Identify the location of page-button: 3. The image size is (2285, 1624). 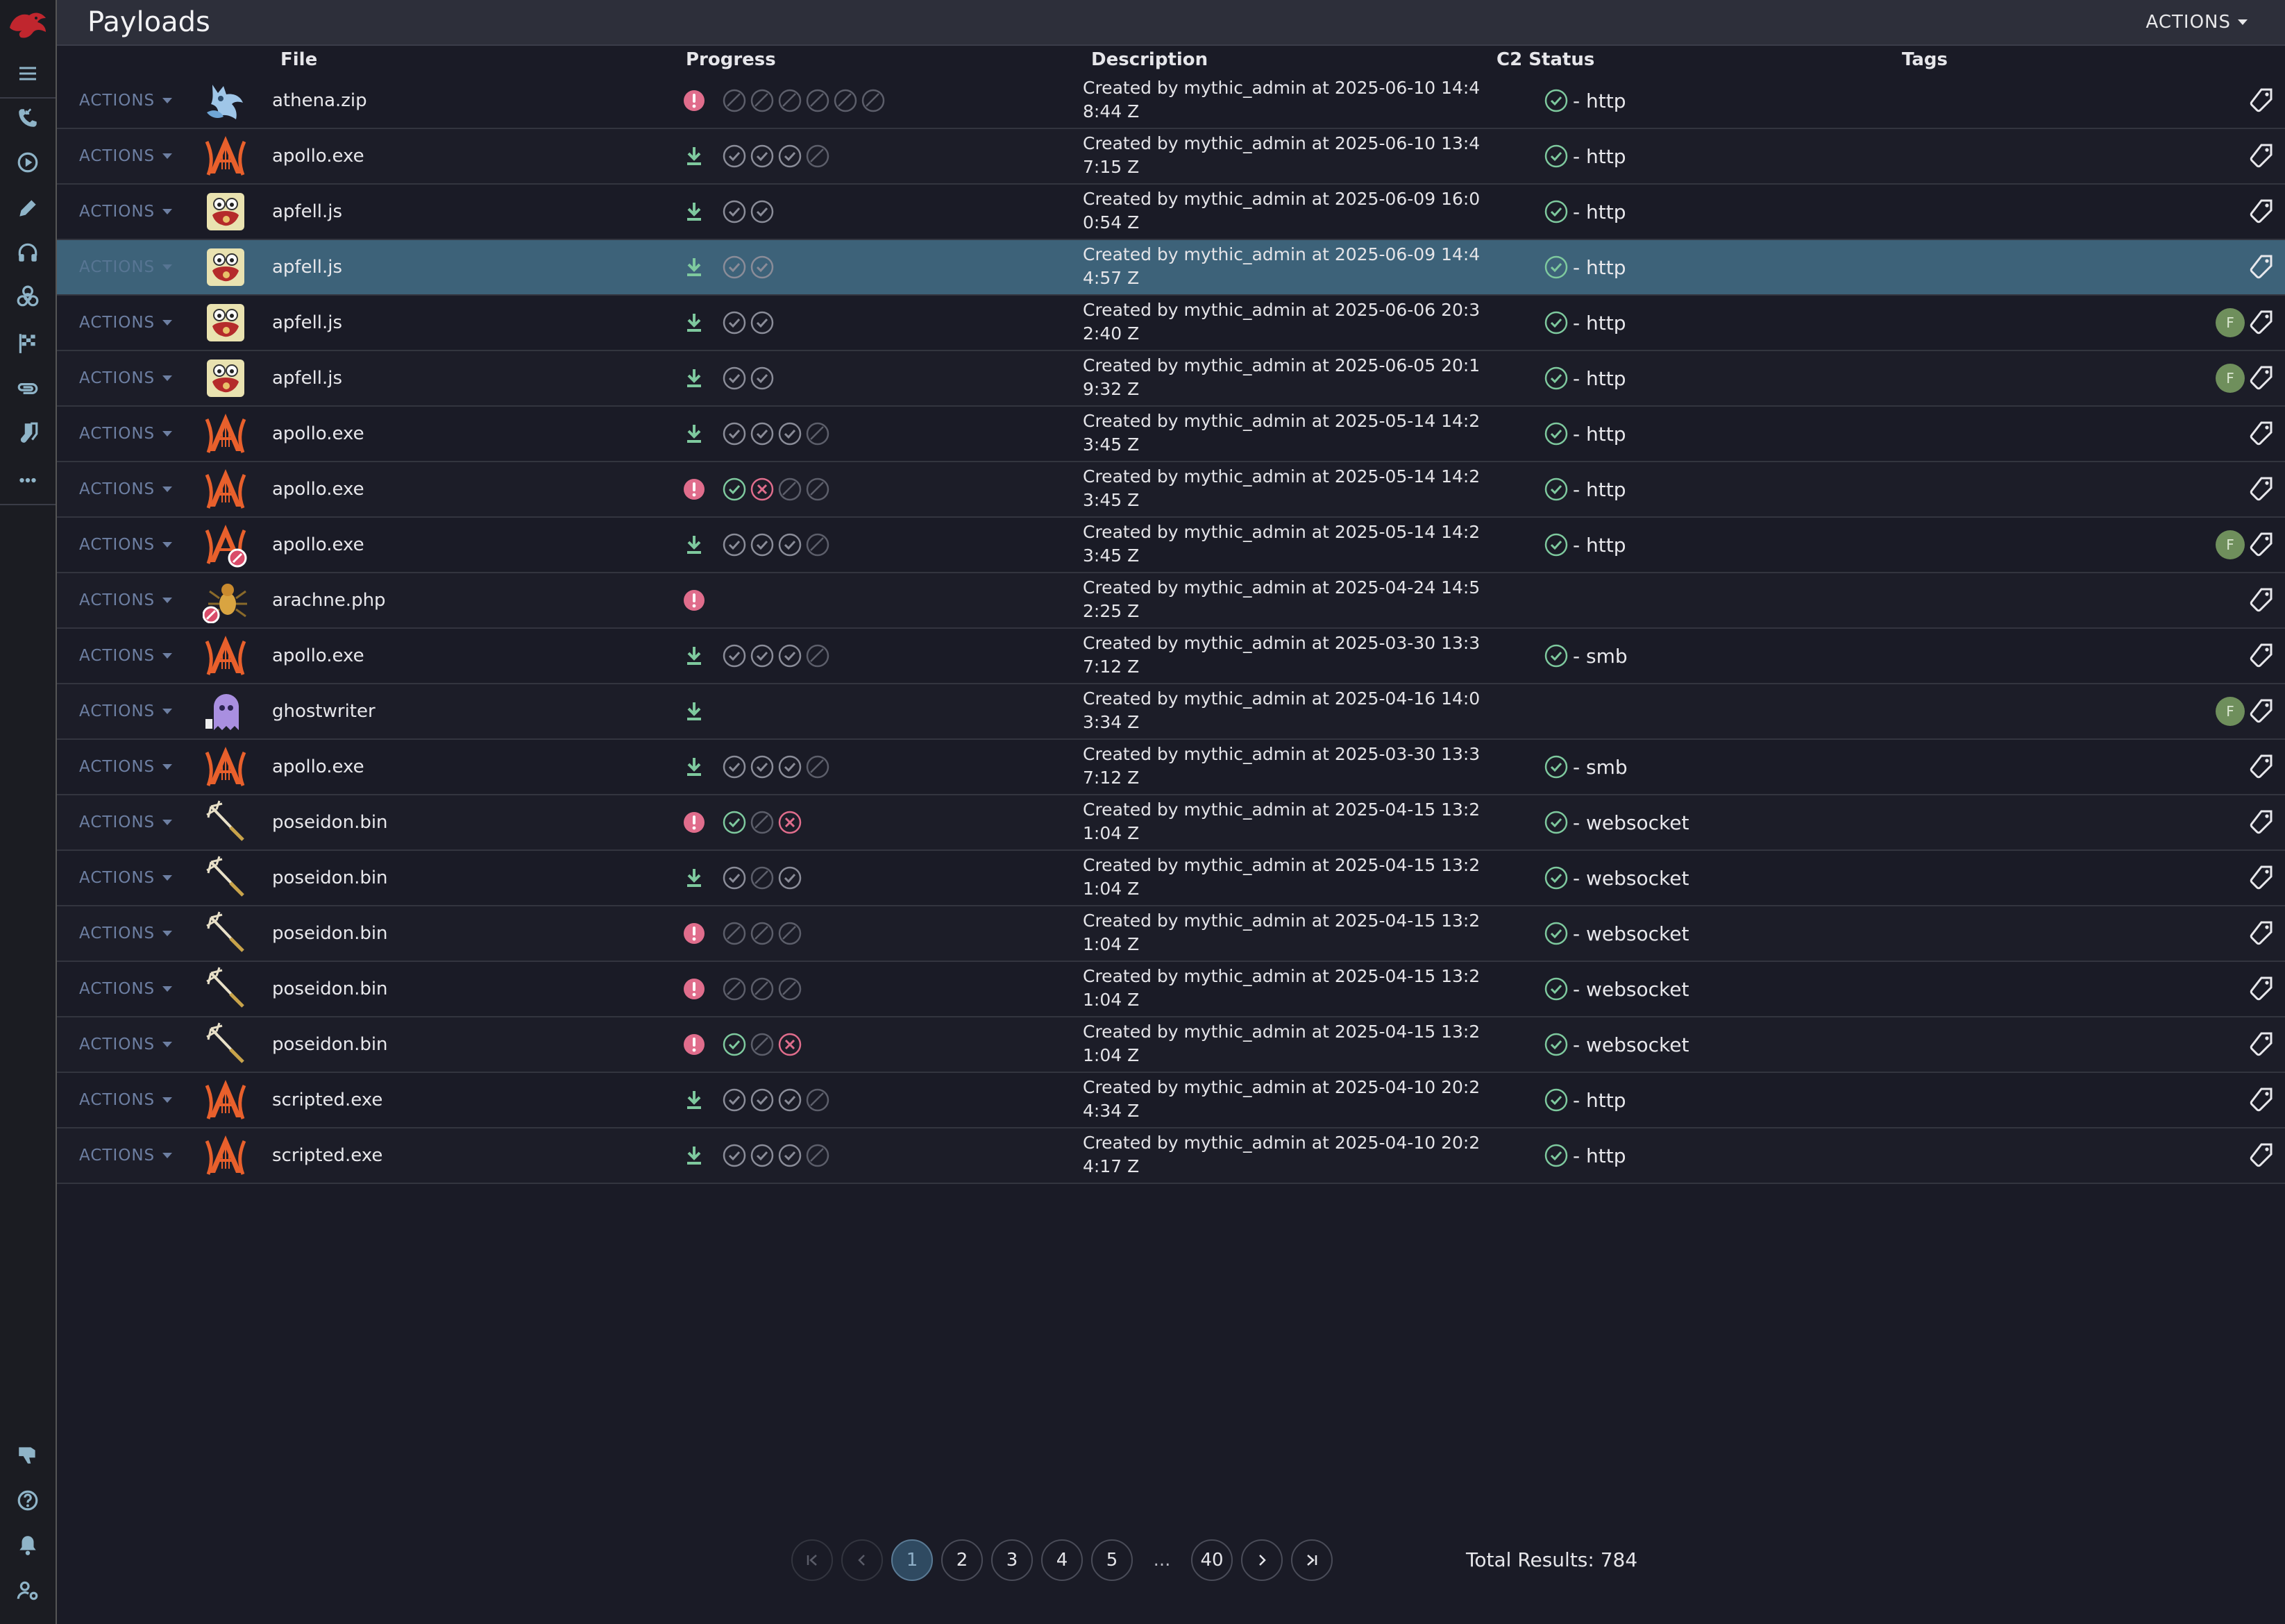
(1012, 1560).